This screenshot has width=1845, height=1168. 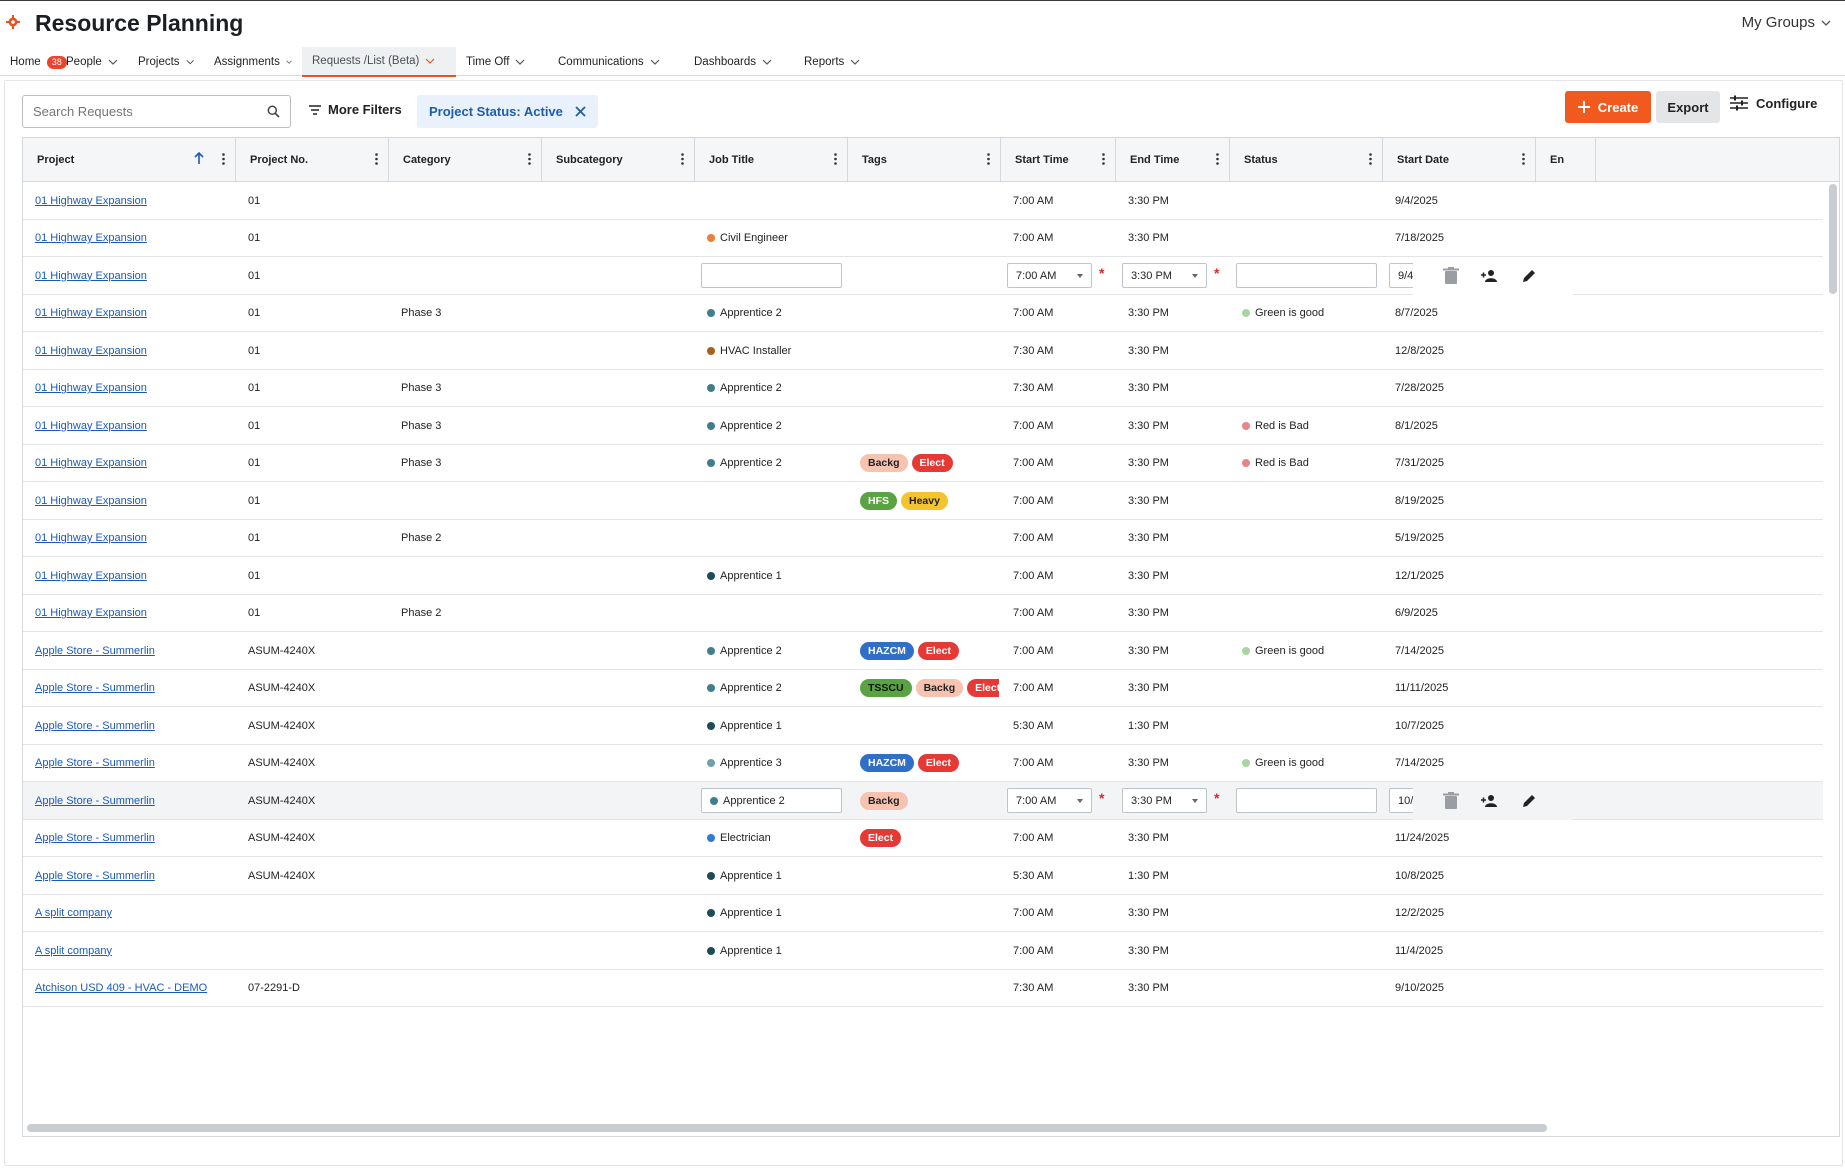 What do you see at coordinates (1833, 239) in the screenshot?
I see `vertical-scrollbar` at bounding box center [1833, 239].